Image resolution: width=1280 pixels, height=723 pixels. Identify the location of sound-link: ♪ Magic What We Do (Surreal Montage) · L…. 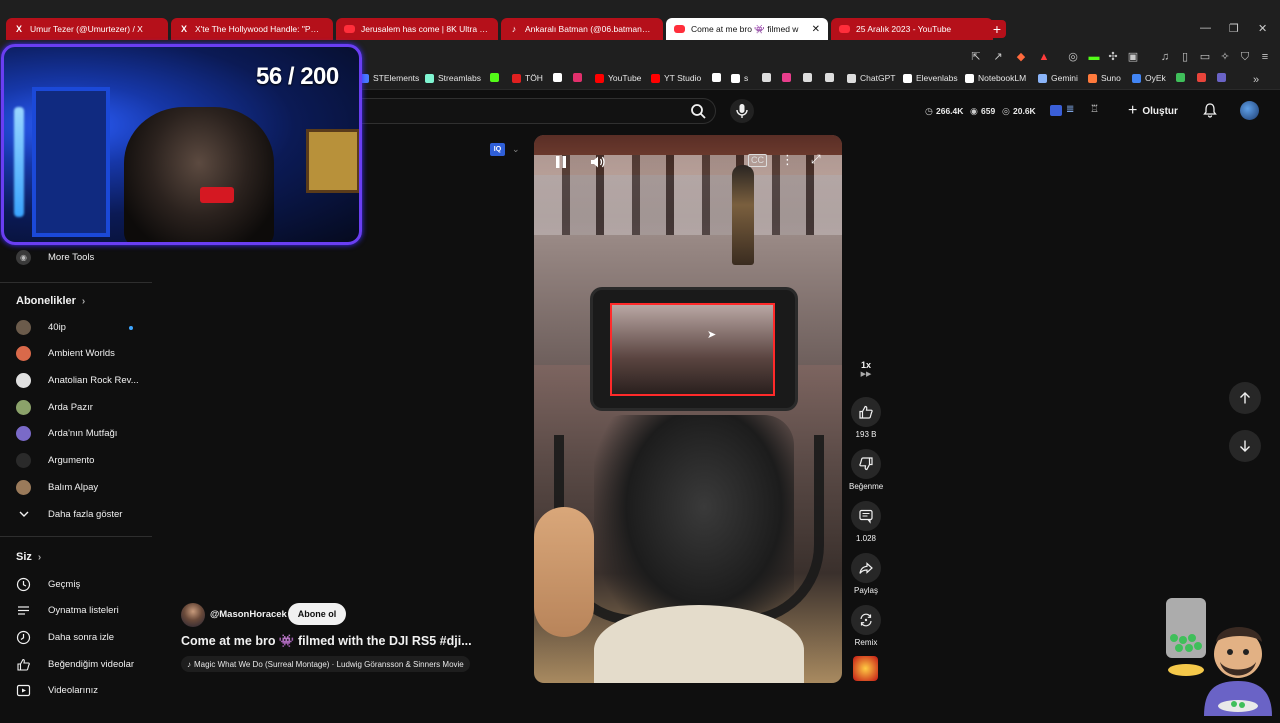
(325, 664).